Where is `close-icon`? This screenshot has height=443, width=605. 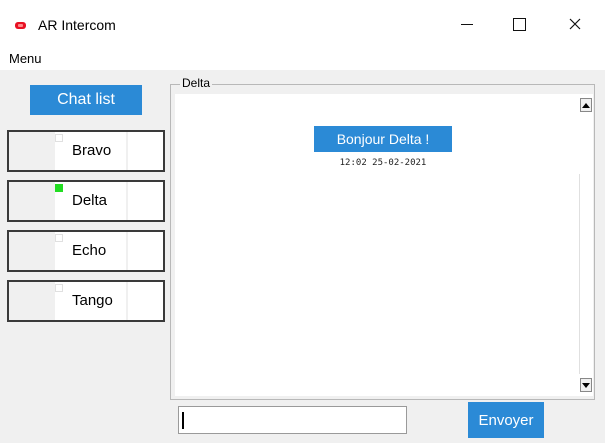 close-icon is located at coordinates (575, 24).